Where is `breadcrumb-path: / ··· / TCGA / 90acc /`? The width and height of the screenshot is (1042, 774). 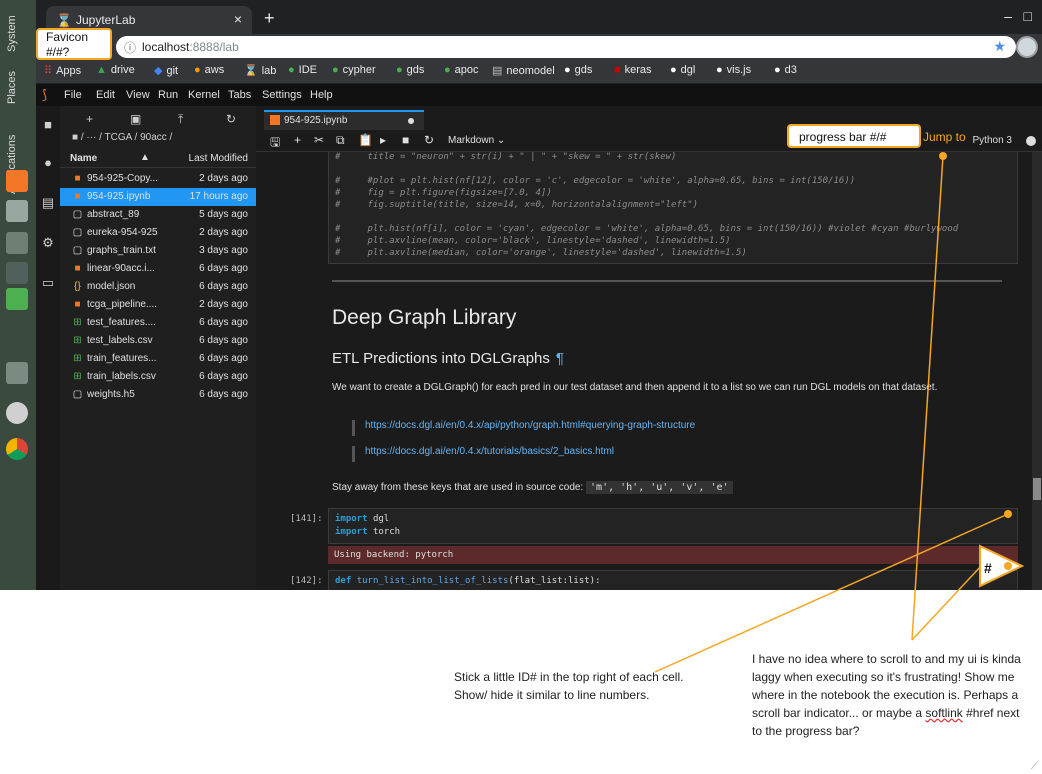 breadcrumb-path: / ··· / TCGA / 90acc / is located at coordinates (127, 137).